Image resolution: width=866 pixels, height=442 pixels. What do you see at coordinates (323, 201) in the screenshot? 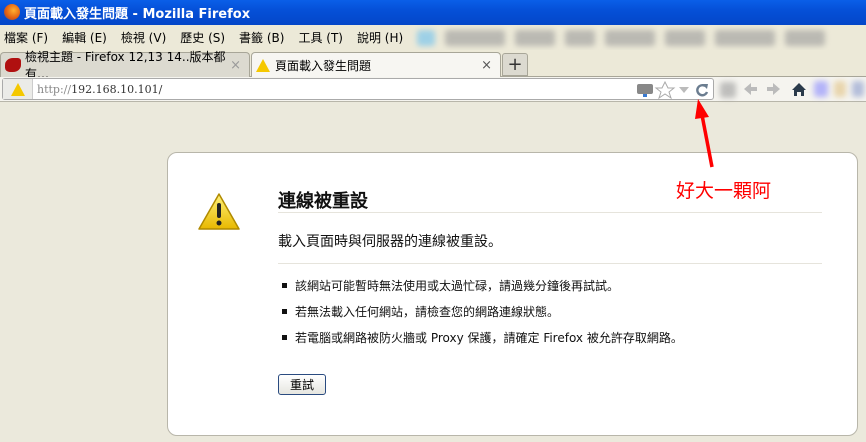
I see `error-title: 連線被重設` at bounding box center [323, 201].